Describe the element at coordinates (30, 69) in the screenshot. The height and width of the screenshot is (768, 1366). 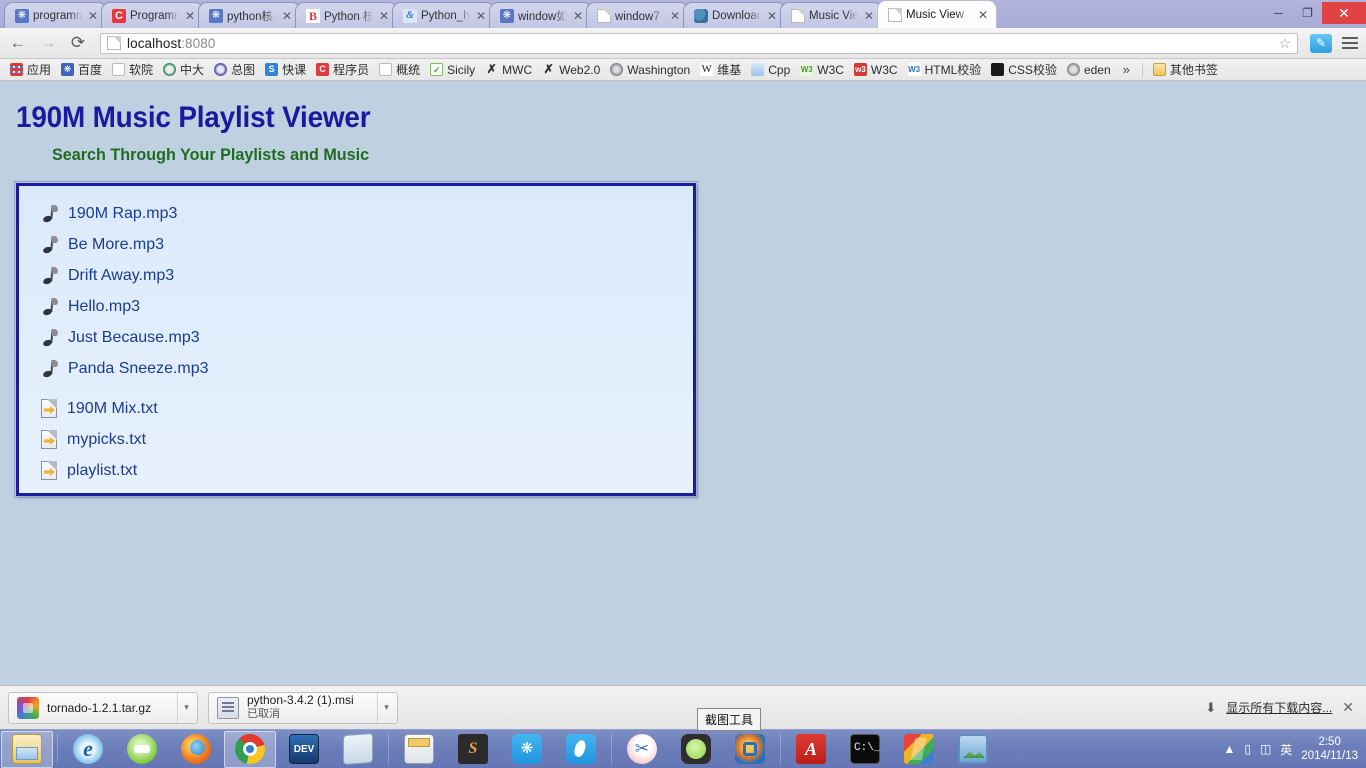
I see `bookmark-item-apps: 应用` at that location.